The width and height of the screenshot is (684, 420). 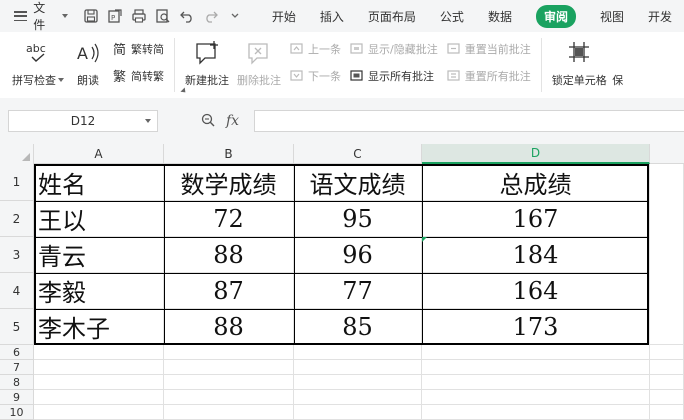 I want to click on column-header-a: A, so click(x=99, y=154).